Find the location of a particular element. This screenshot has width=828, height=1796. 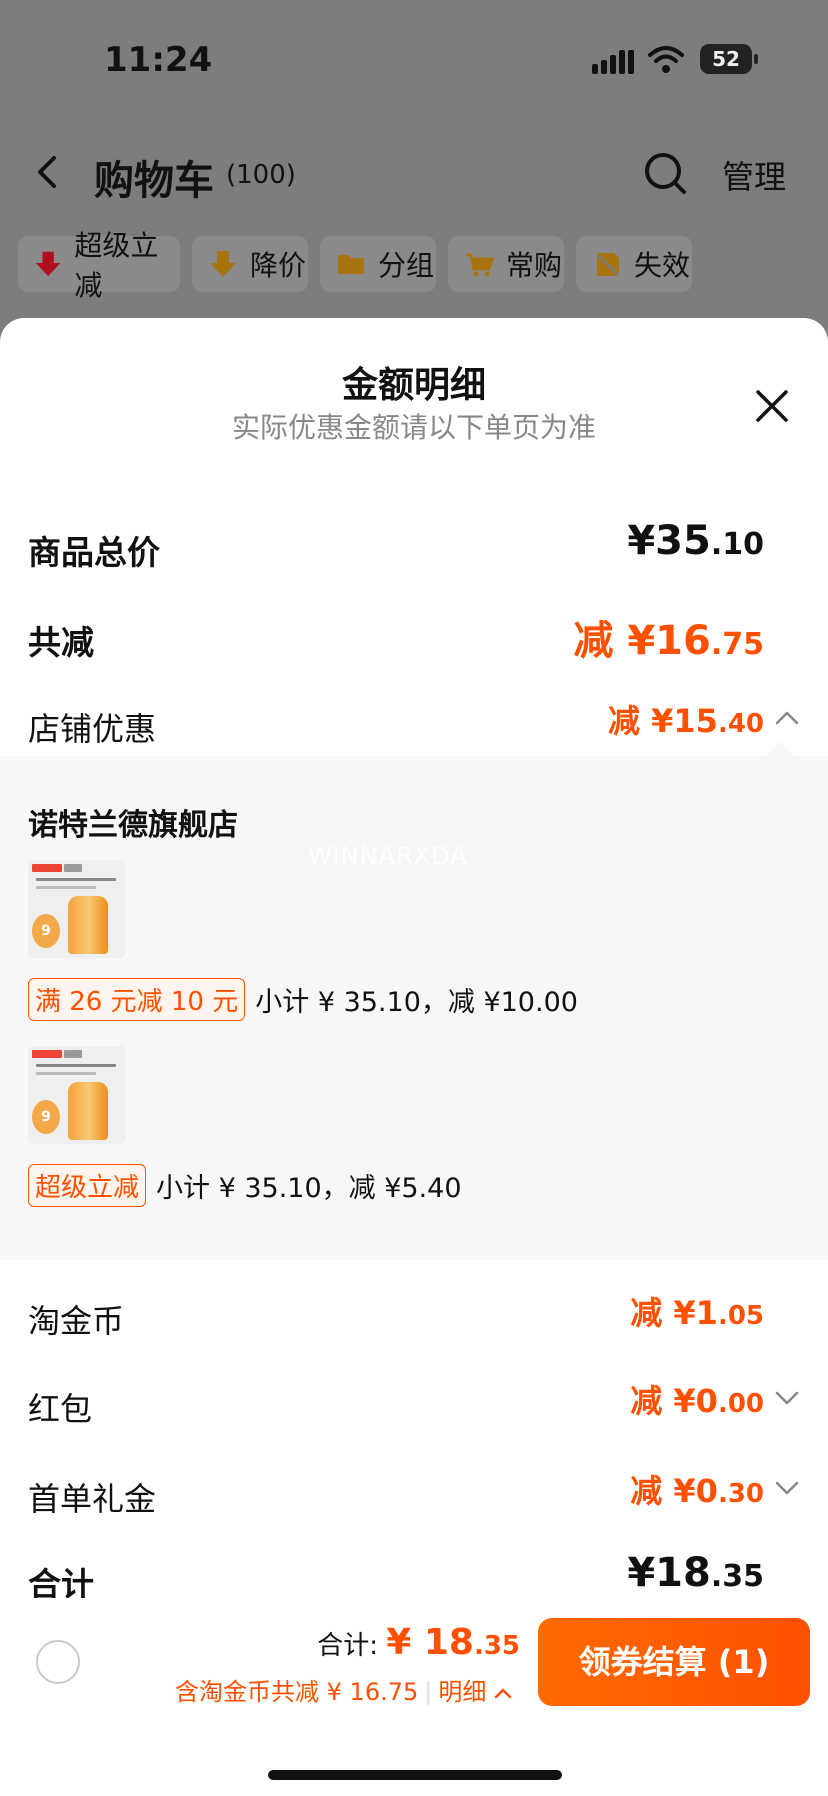

sheet-title: 金额明细 is located at coordinates (413, 385).